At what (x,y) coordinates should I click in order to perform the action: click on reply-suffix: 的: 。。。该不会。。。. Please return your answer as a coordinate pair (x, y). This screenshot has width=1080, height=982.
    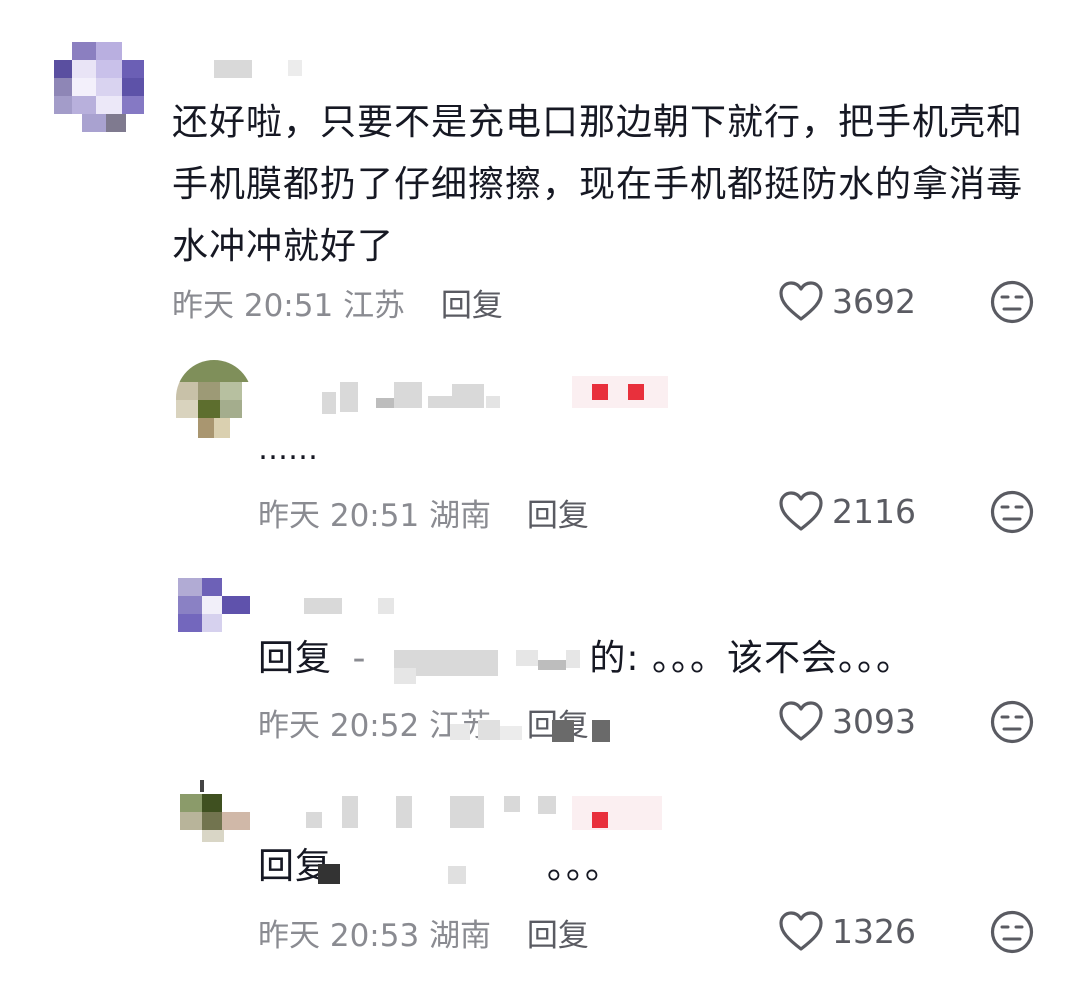
    Looking at the image, I should click on (751, 658).